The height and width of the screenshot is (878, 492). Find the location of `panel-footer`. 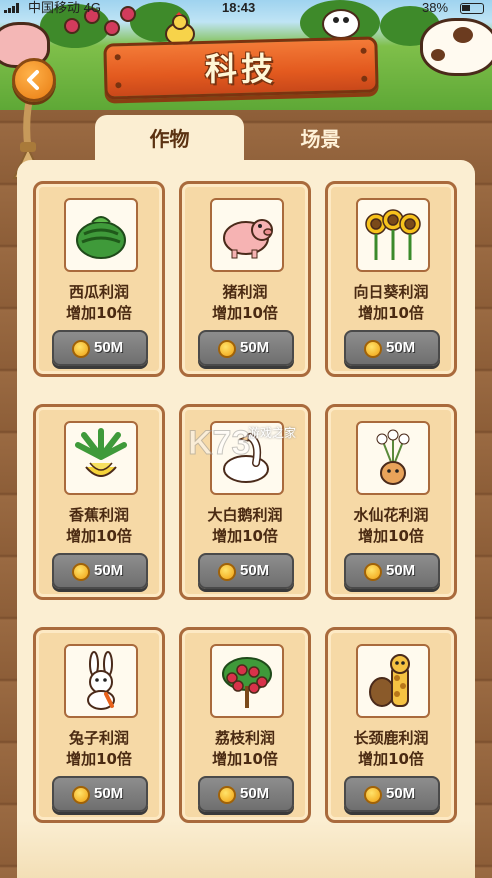

panel-footer is located at coordinates (246, 849).